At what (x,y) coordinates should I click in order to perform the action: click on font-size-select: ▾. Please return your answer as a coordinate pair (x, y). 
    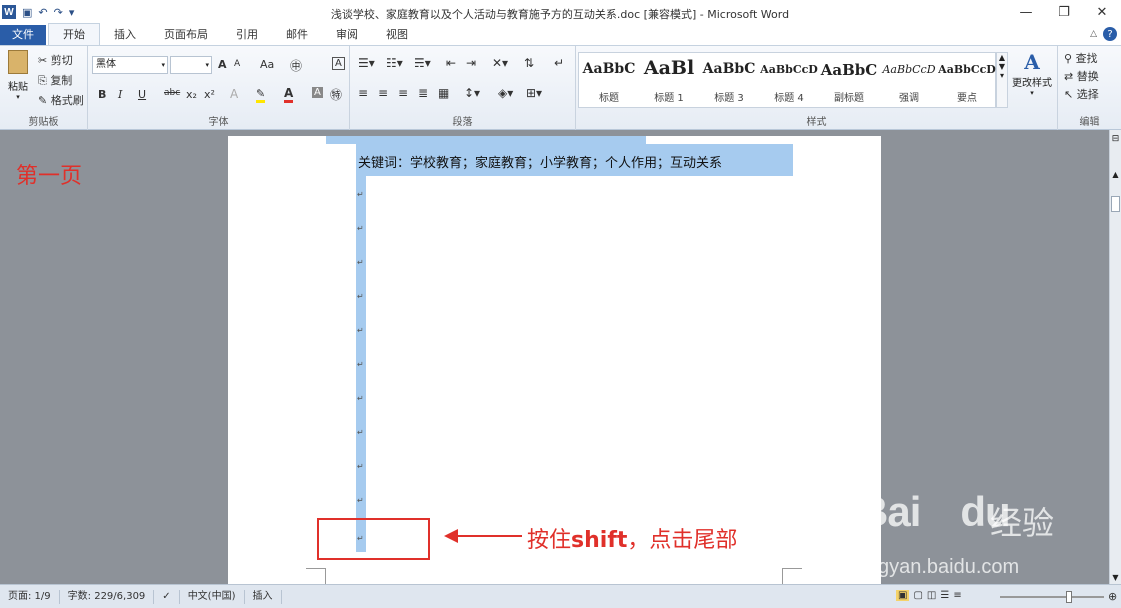
    Looking at the image, I should click on (191, 65).